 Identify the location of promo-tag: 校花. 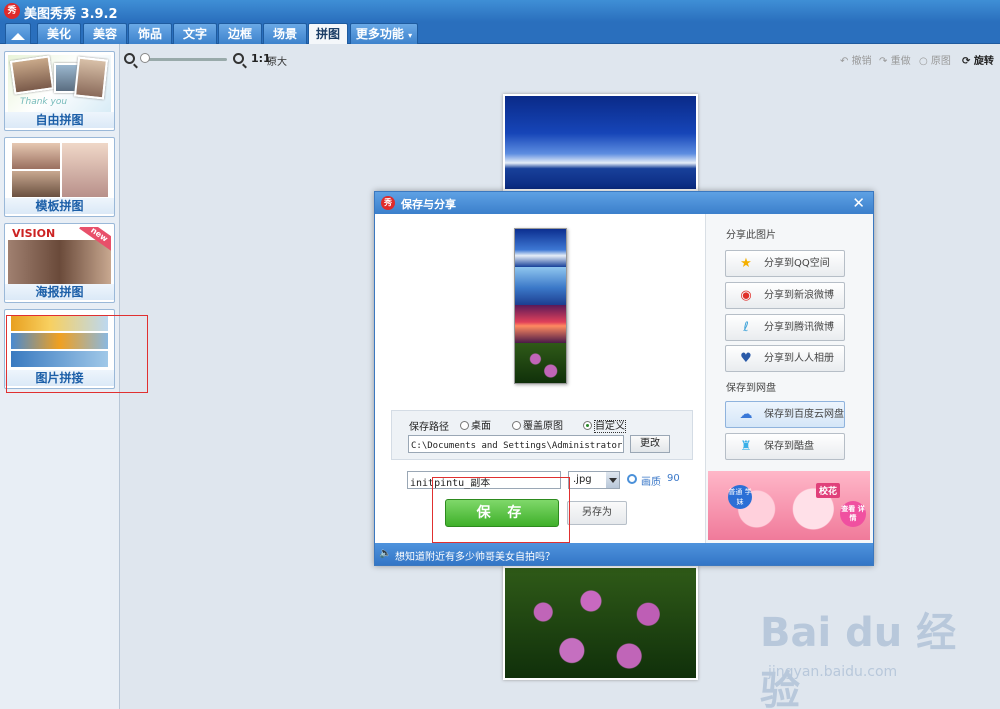
(827, 490).